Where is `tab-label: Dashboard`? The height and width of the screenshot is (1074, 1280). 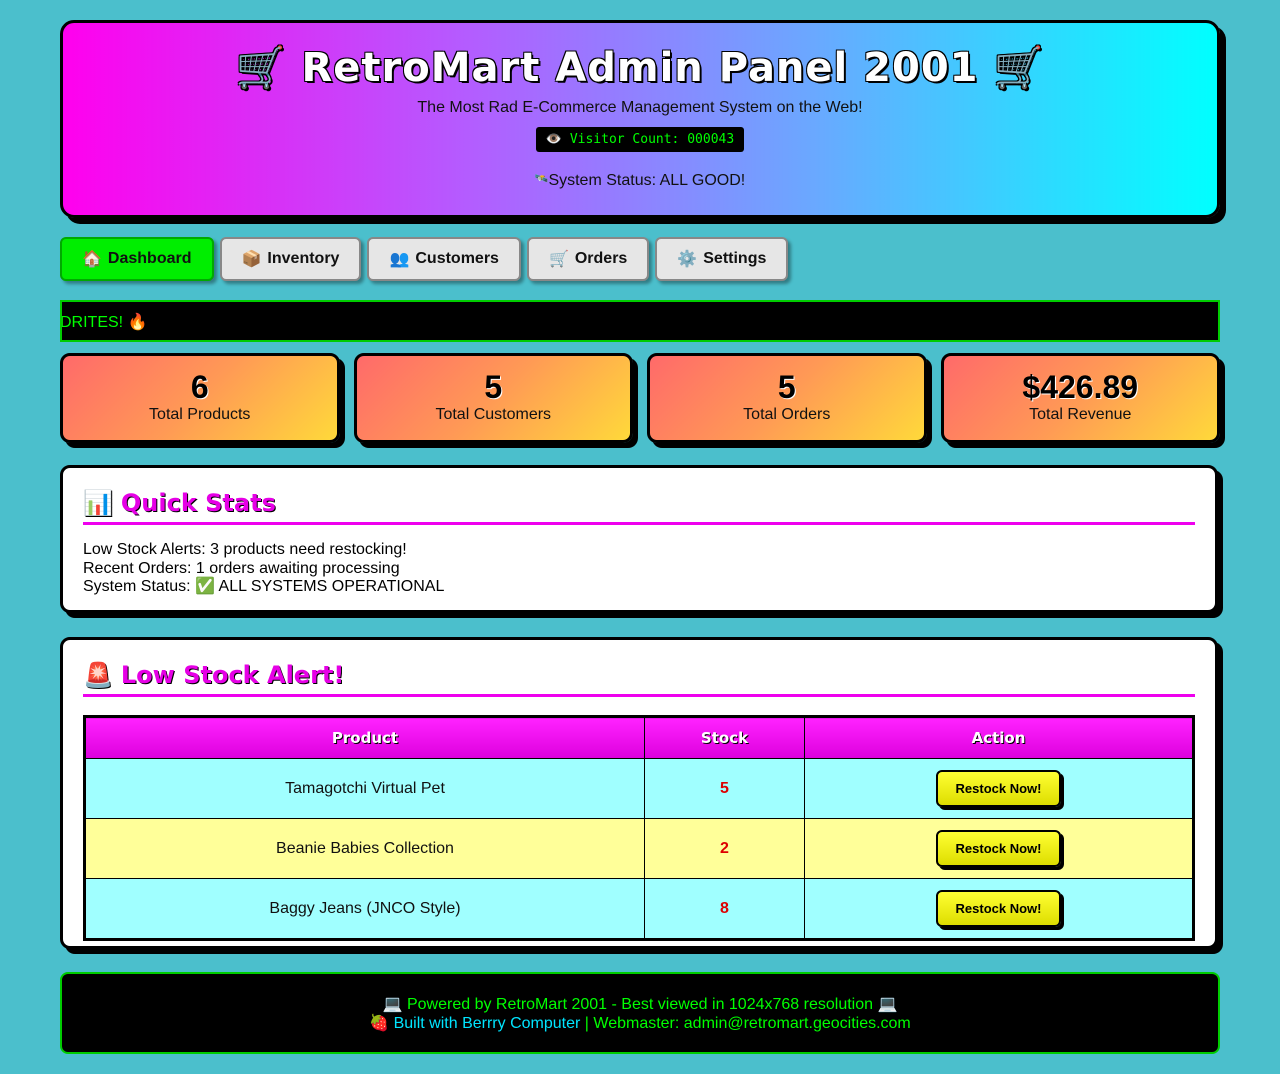 tab-label: Dashboard is located at coordinates (149, 258).